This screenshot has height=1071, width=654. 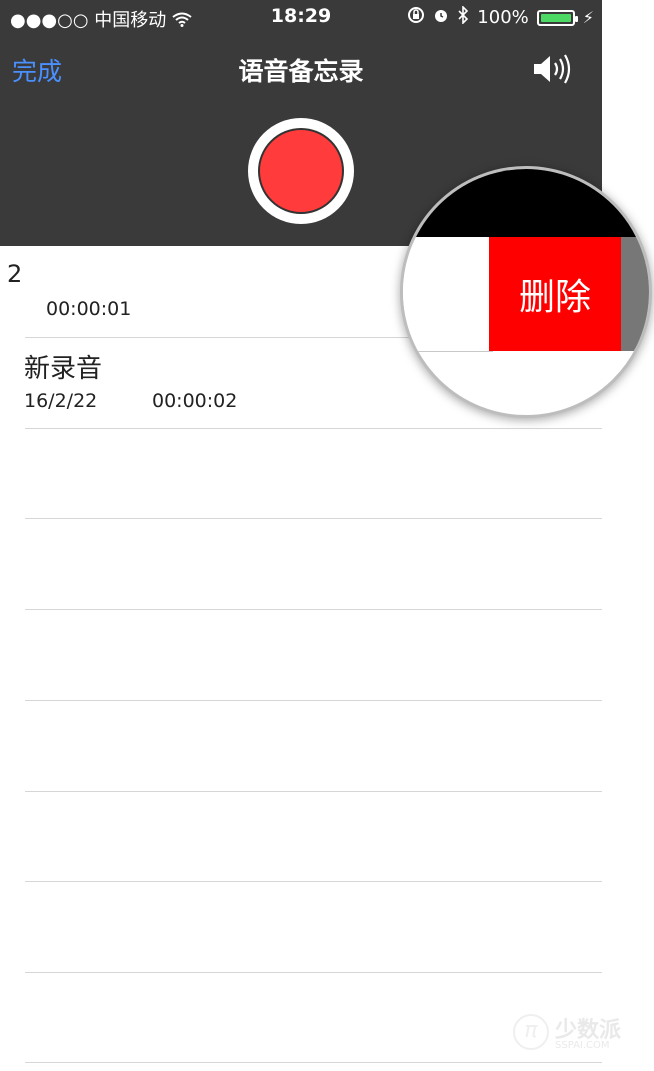 I want to click on recording-duration: 00:00:01, so click(x=89, y=309).